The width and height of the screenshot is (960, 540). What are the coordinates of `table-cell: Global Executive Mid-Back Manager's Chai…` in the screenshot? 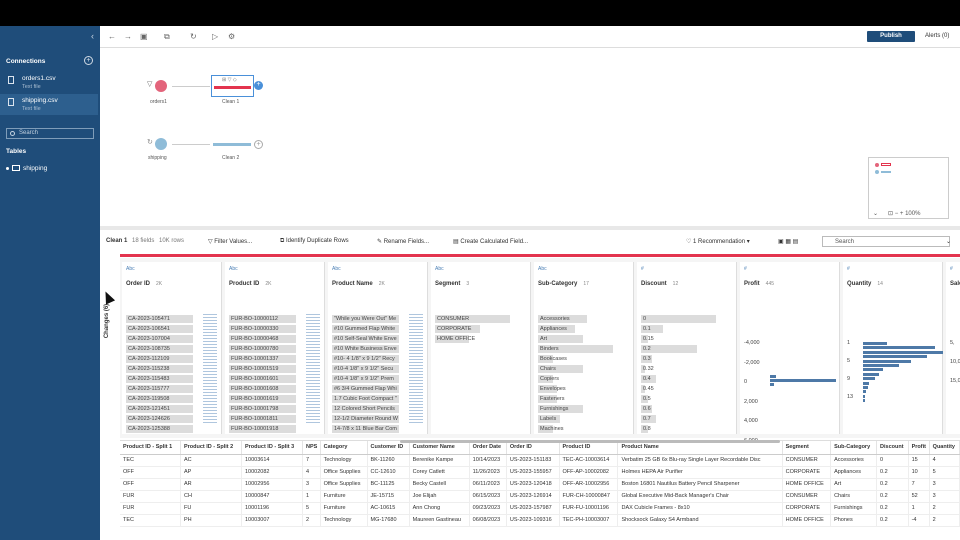 It's located at (700, 496).